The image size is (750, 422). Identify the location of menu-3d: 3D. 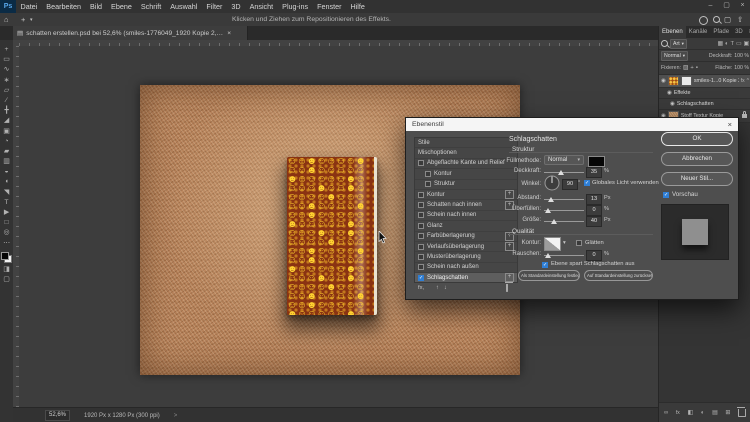
(236, 6).